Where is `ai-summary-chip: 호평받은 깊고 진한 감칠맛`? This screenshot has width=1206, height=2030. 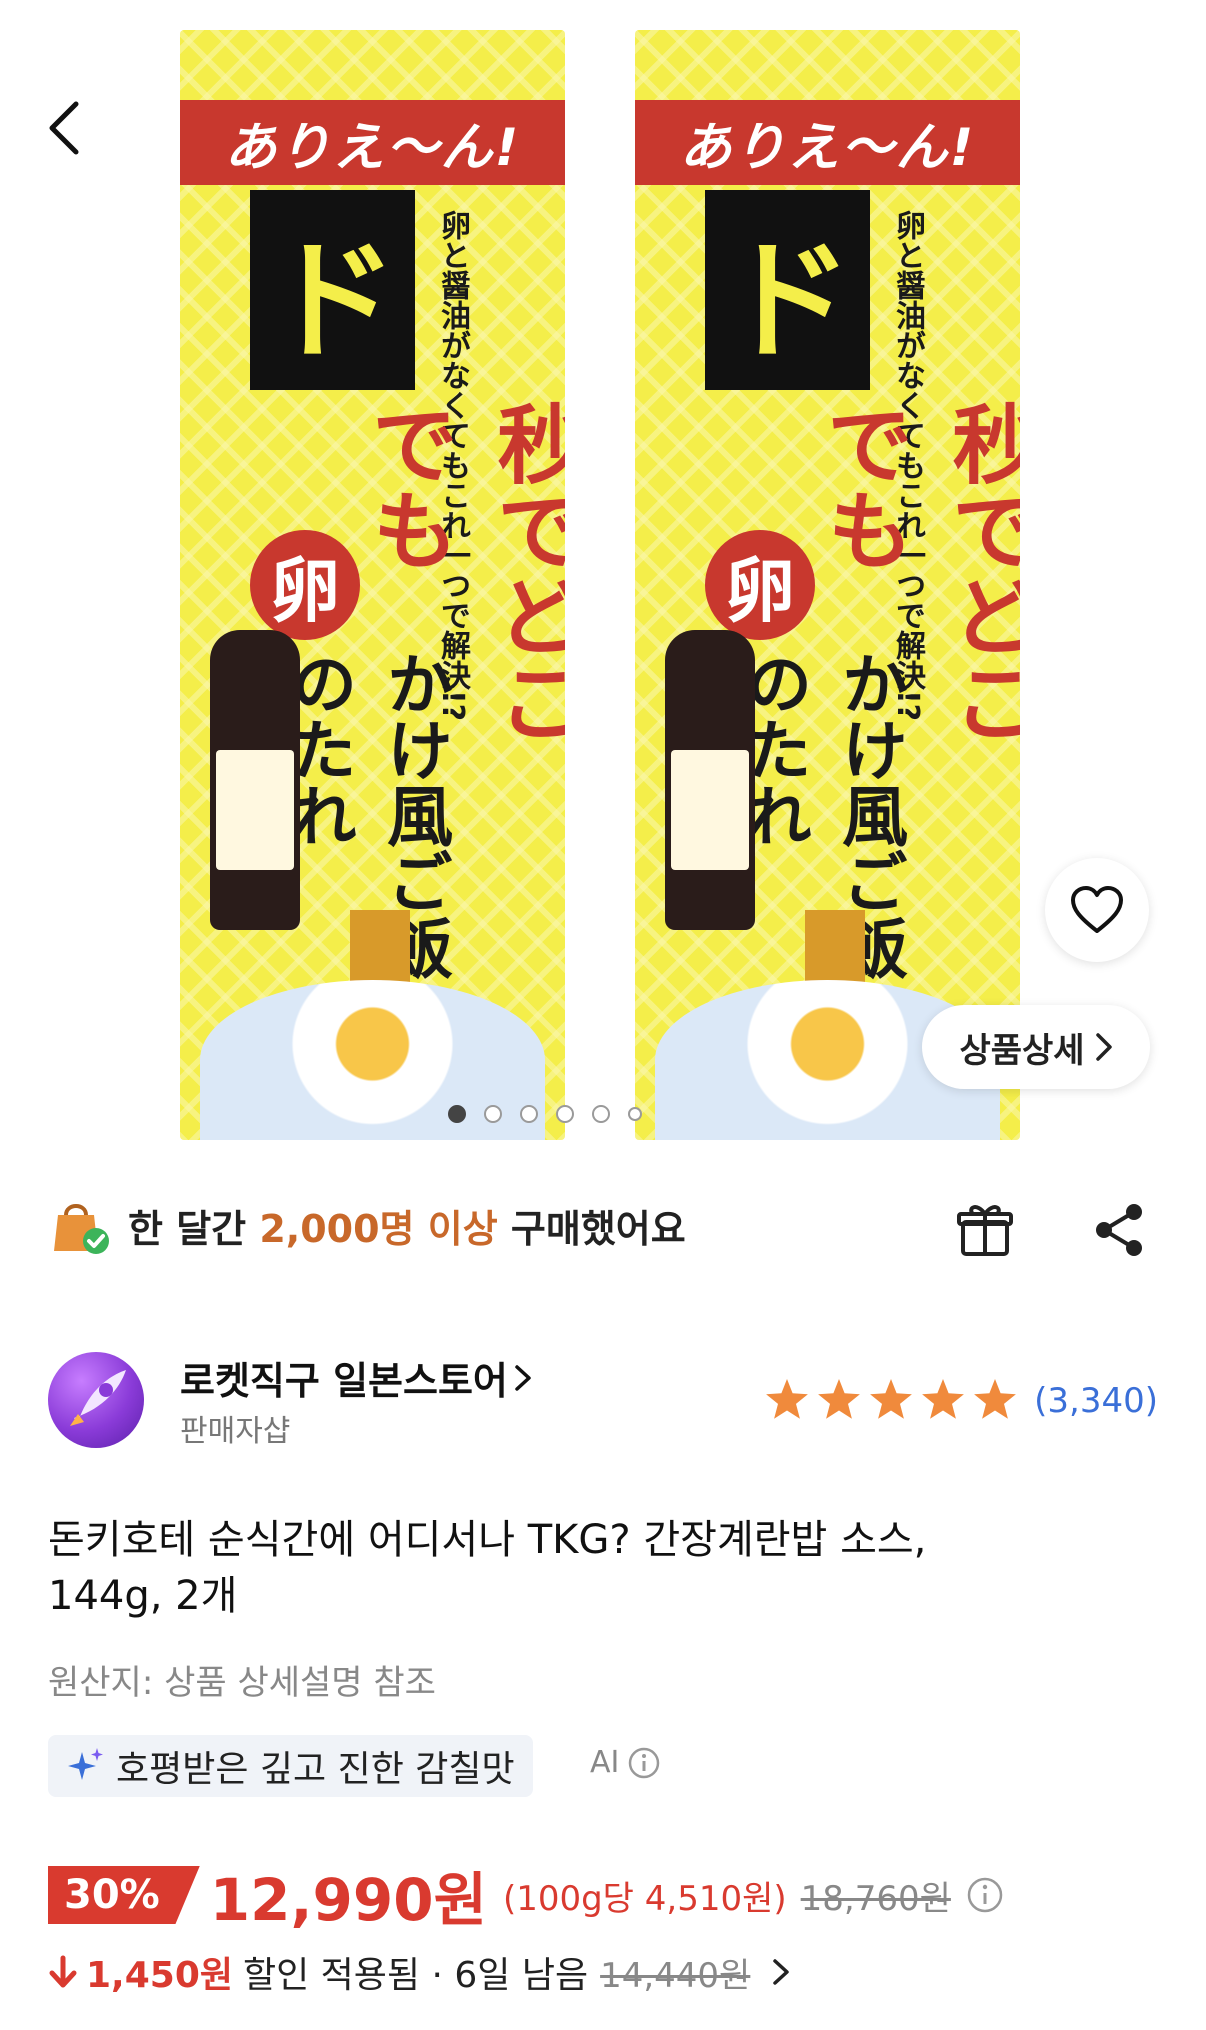
ai-summary-chip: 호평받은 깊고 진한 감칠맛 is located at coordinates (290, 1766).